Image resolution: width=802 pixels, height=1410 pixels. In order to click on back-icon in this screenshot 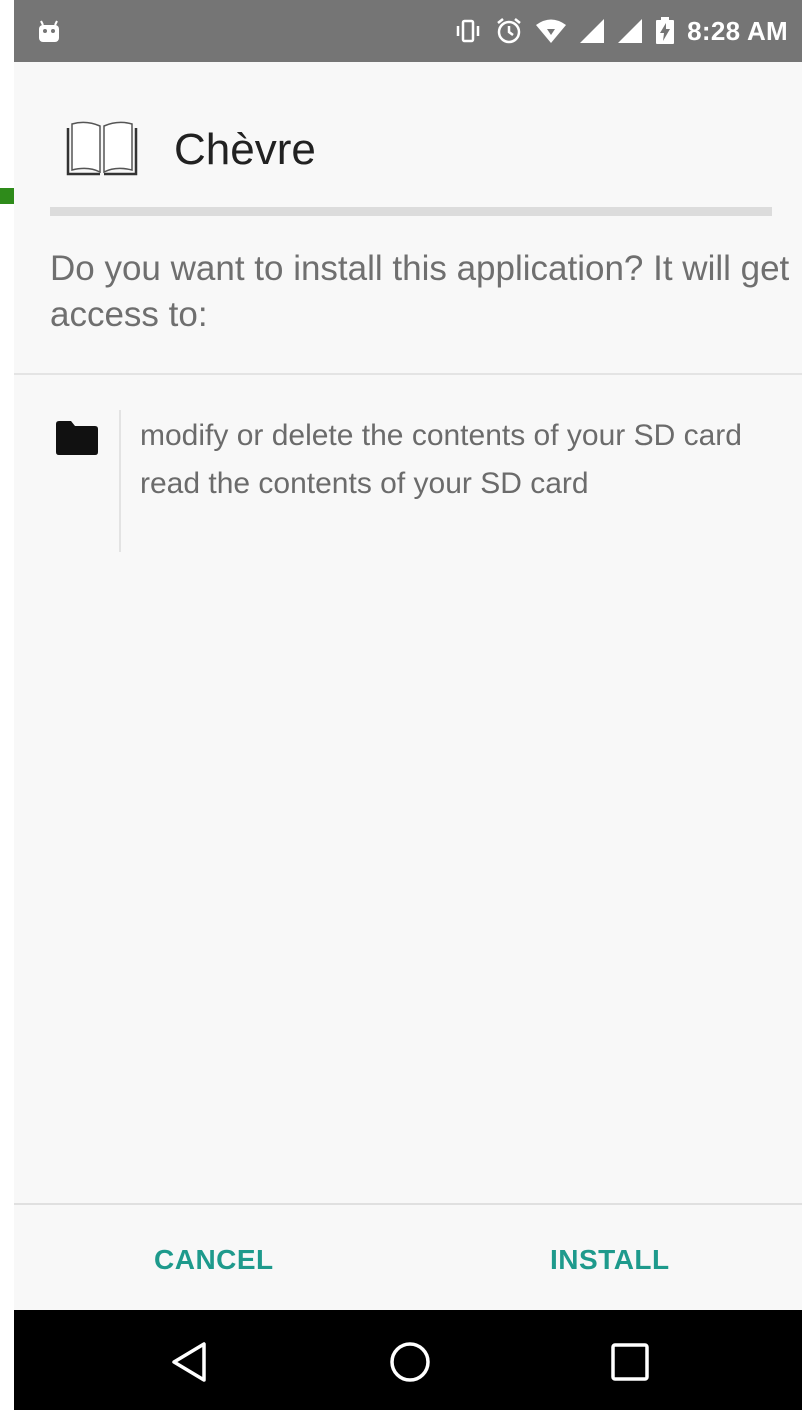, I will do `click(190, 1362)`.